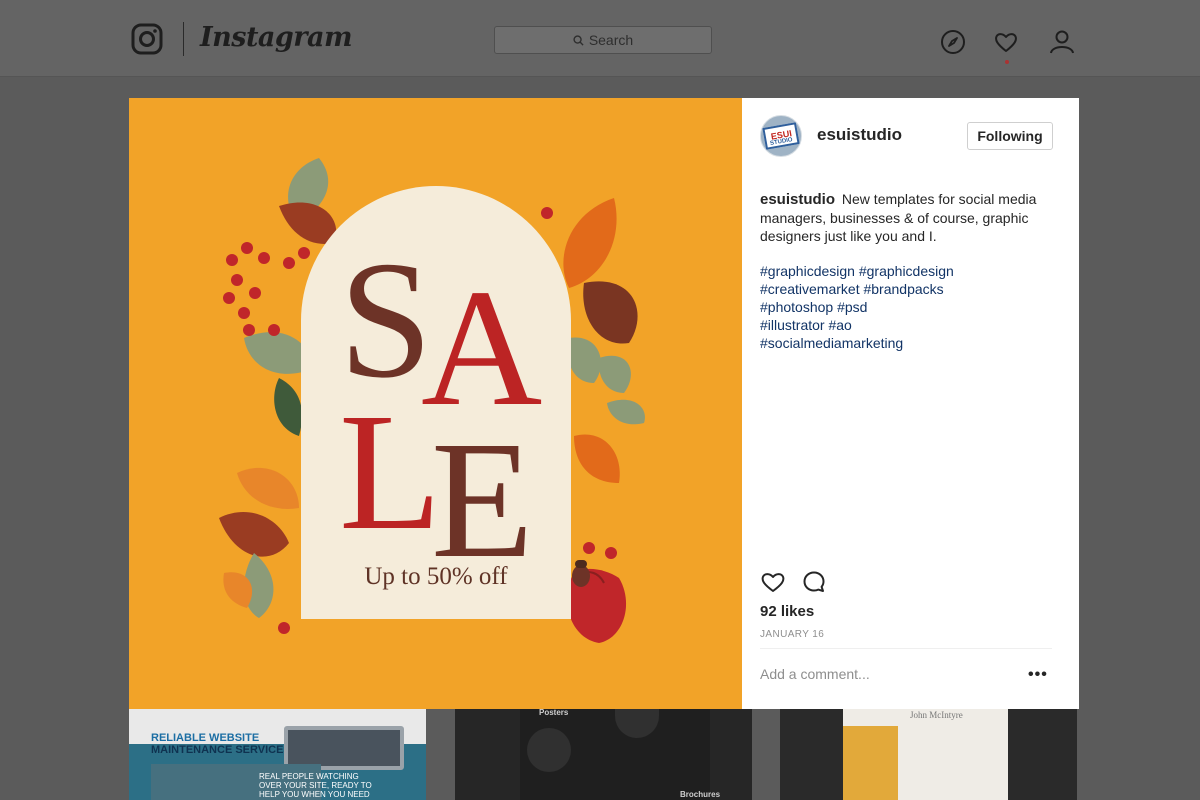 Image resolution: width=1200 pixels, height=800 pixels. Describe the element at coordinates (936, 715) in the screenshot. I see `thumbnail-name: John McIntyre` at that location.